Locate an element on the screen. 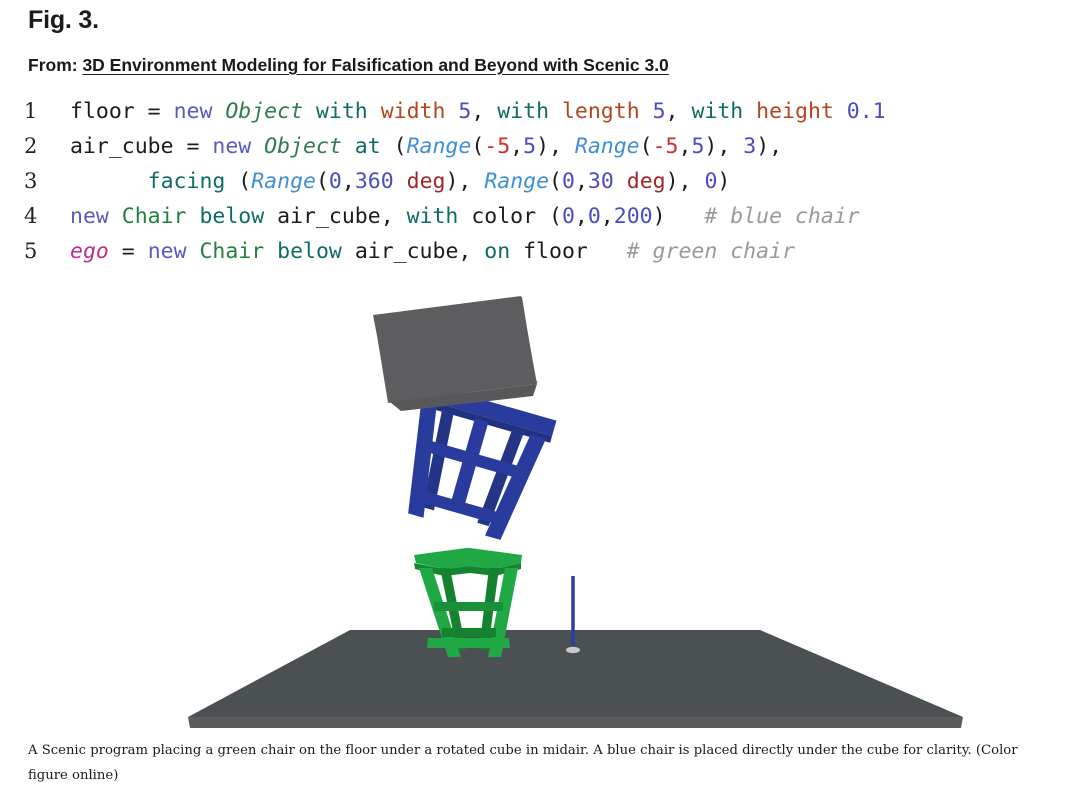 This screenshot has width=1071, height=791. code-token-spec: below is located at coordinates (232, 216).